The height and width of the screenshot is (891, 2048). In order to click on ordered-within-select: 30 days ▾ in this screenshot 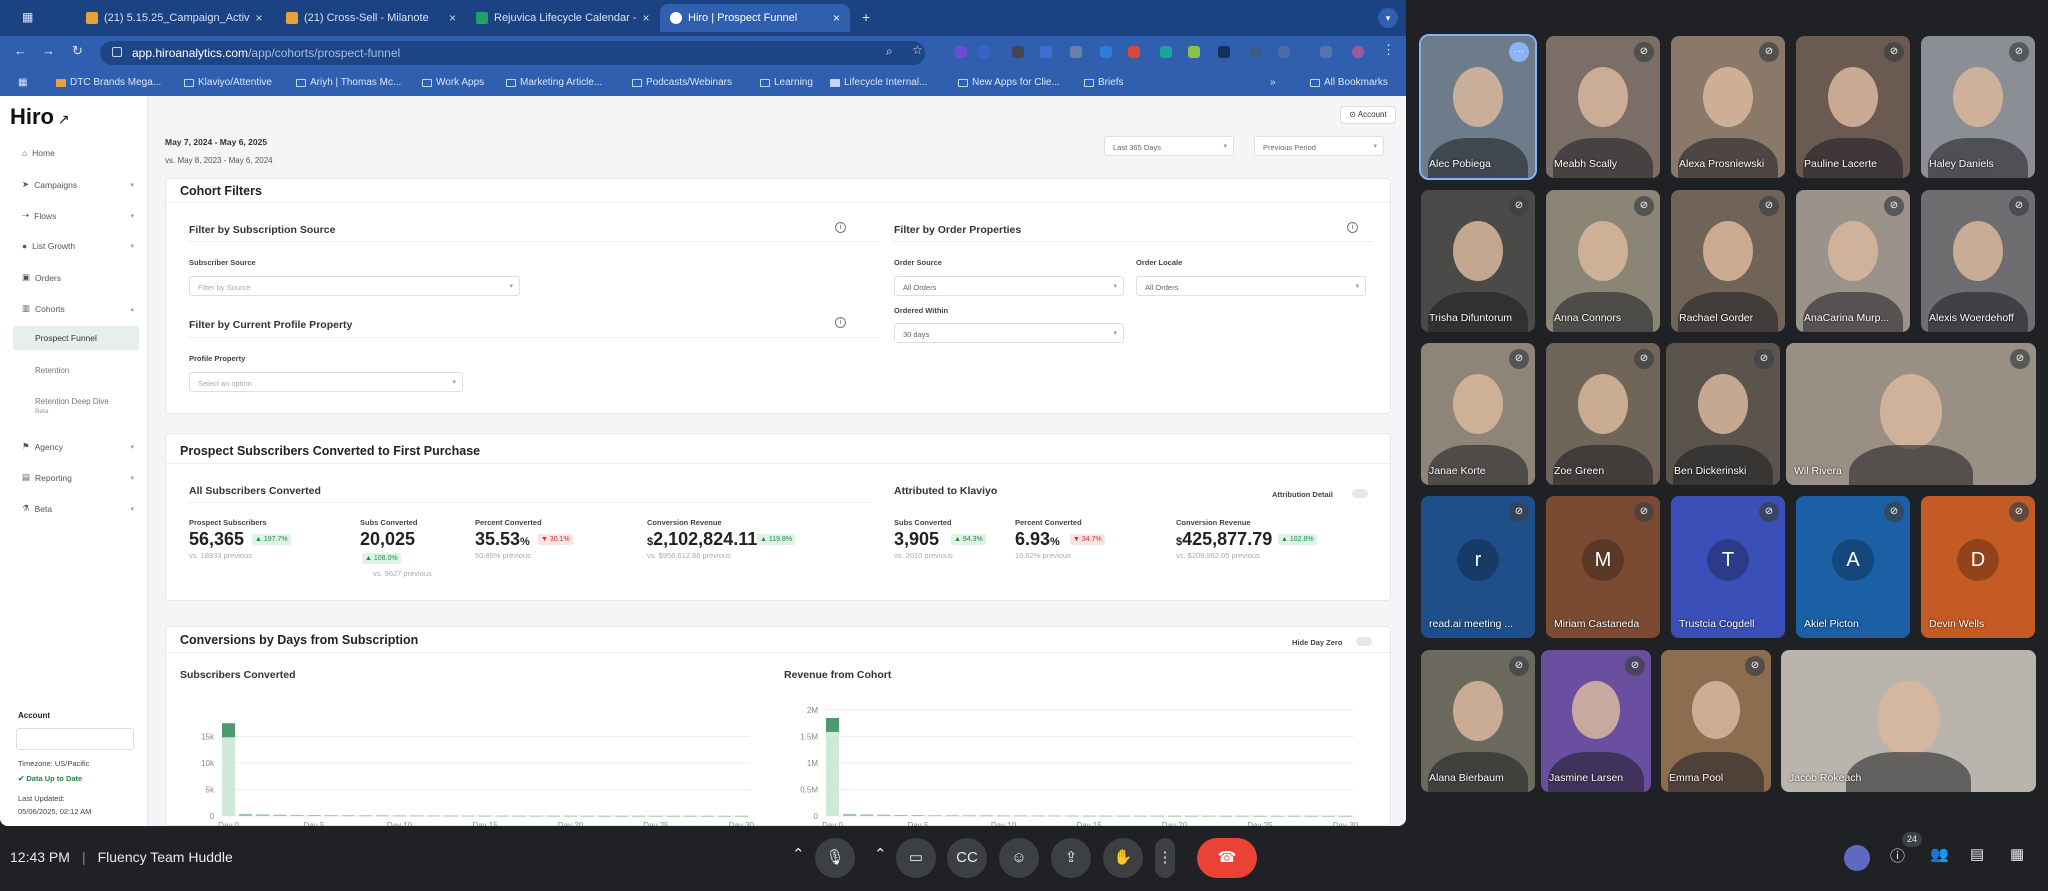, I will do `click(1009, 333)`.